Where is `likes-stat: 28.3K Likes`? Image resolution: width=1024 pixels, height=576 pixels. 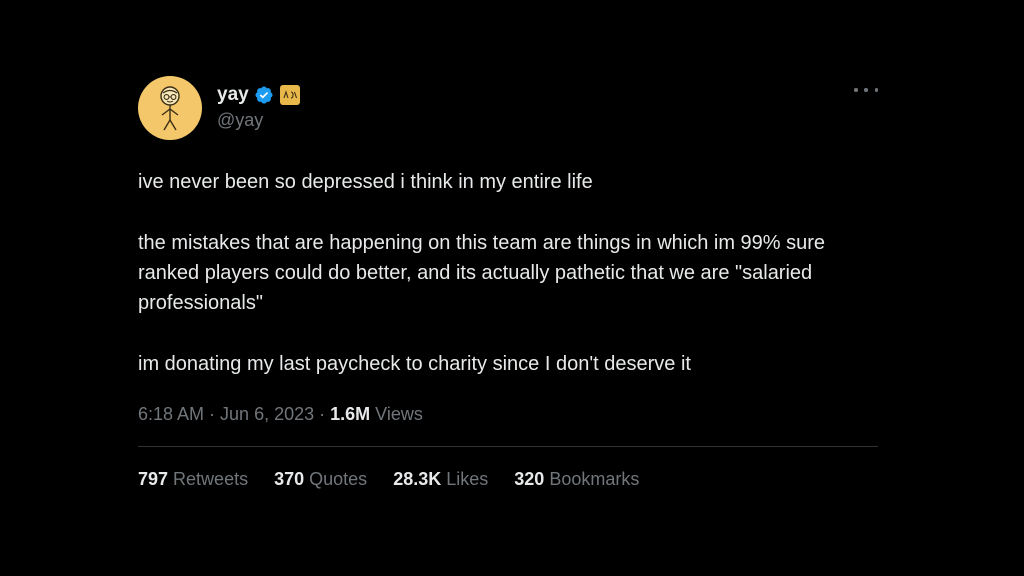 likes-stat: 28.3K Likes is located at coordinates (440, 479).